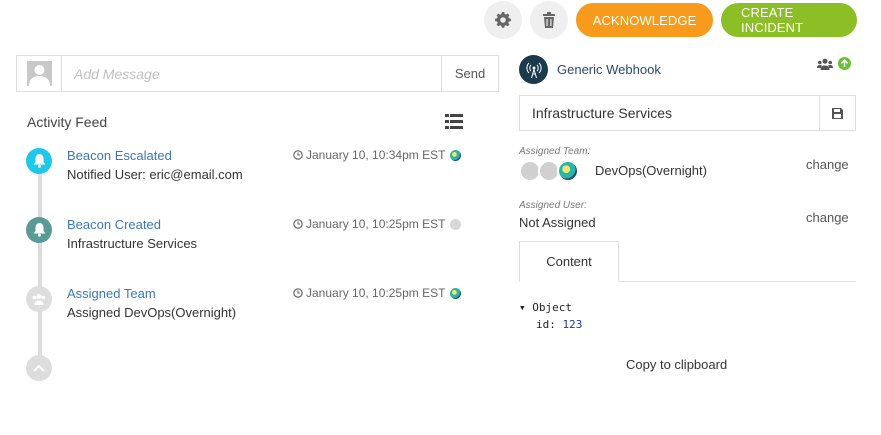  I want to click on feed-item-time: January 10, 10:34pm EST, so click(377, 155).